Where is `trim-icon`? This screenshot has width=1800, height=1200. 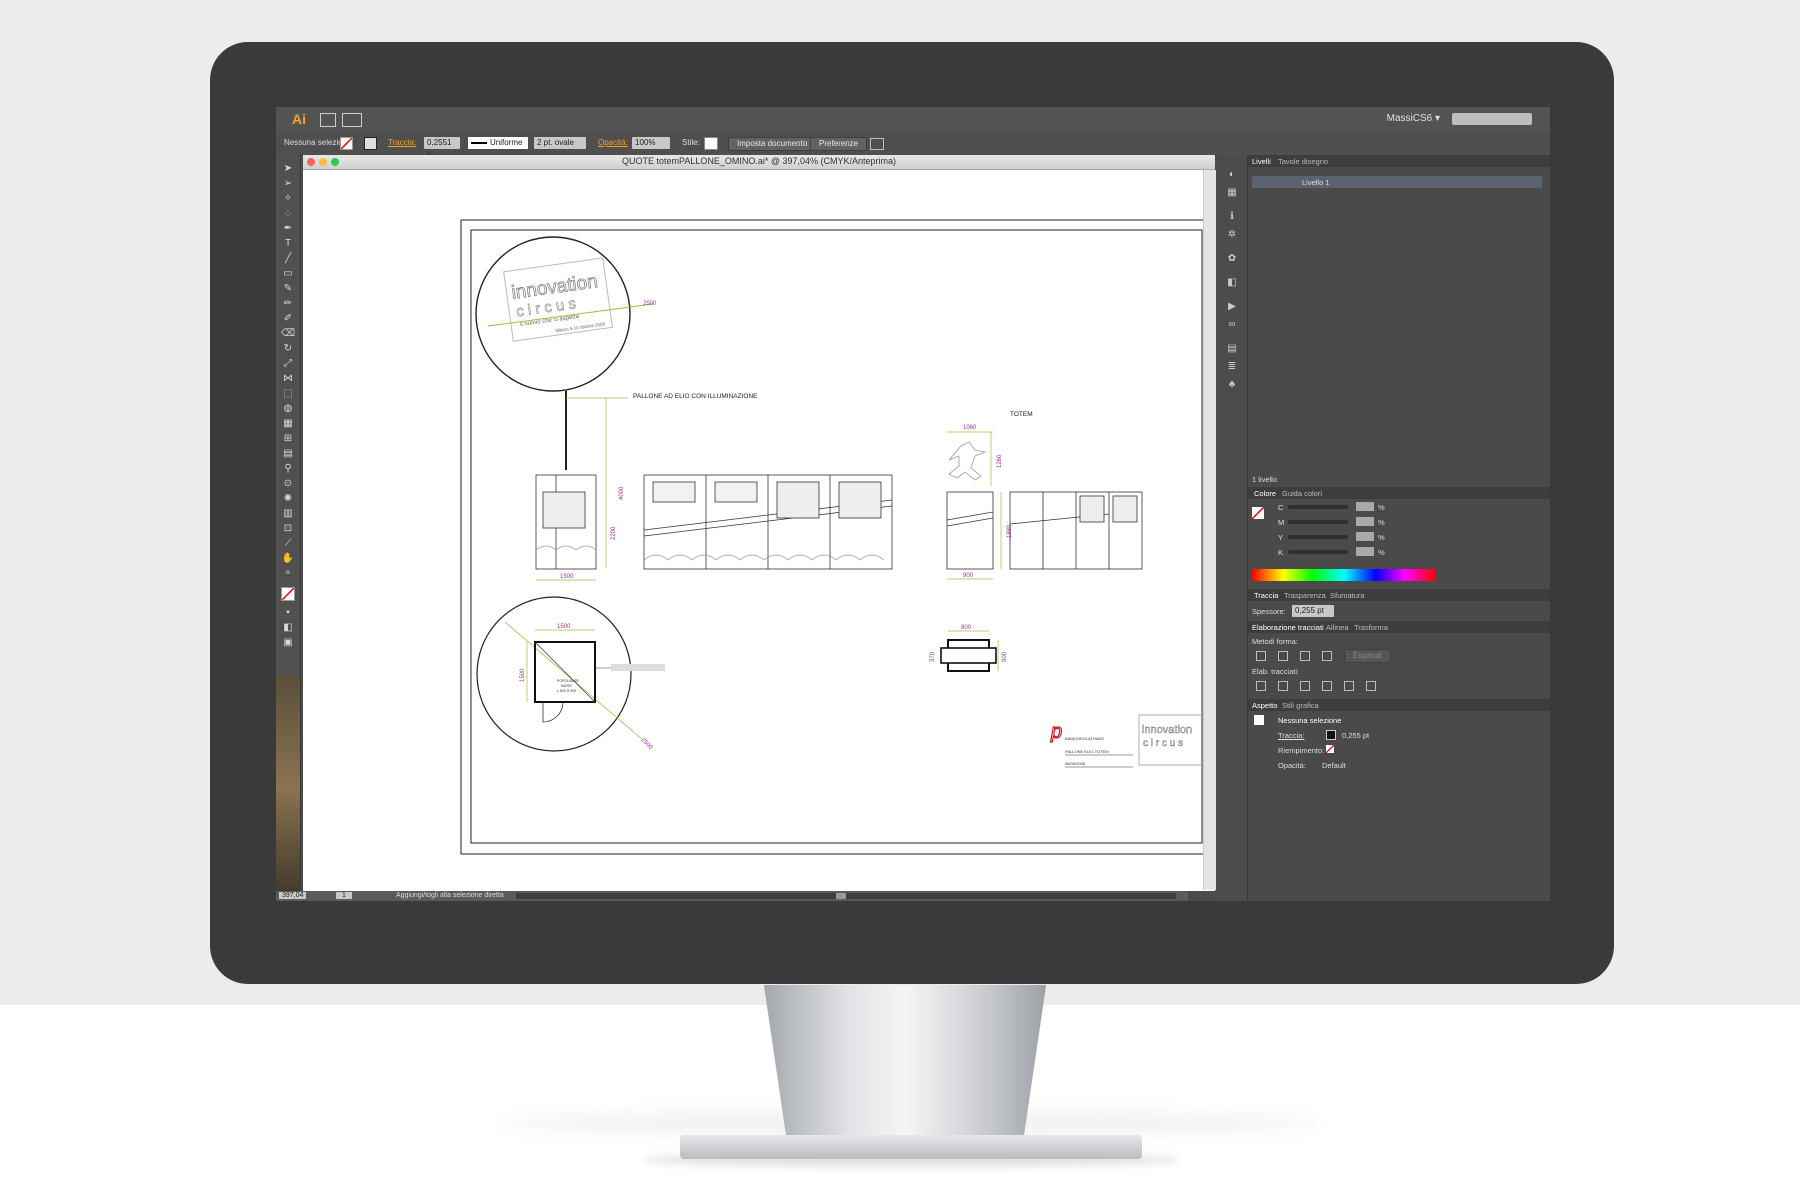 trim-icon is located at coordinates (1283, 686).